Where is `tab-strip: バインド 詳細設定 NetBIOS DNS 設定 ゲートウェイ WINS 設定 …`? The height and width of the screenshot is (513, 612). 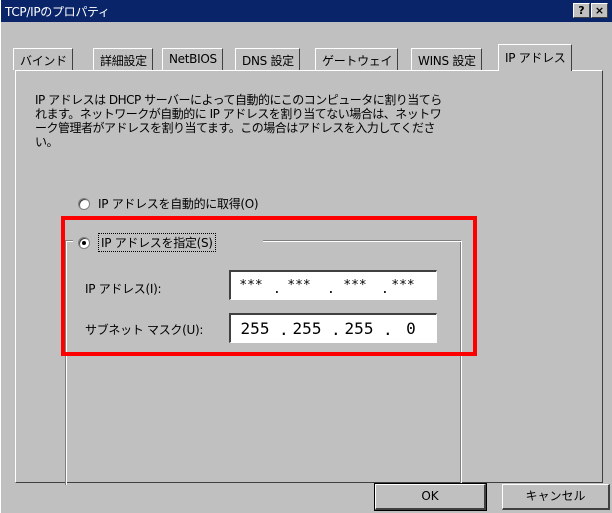 tab-strip: バインド 詳細設定 NetBIOS DNS 設定 ゲートウェイ WINS 設定 … is located at coordinates (308, 57).